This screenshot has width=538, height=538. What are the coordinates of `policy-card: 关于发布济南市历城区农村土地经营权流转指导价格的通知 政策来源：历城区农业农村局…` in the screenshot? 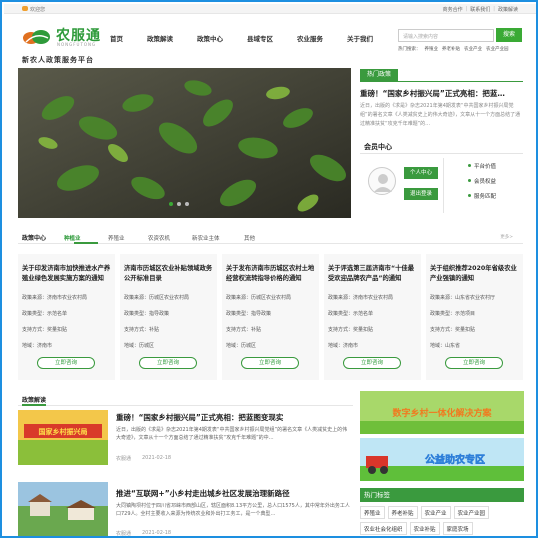 It's located at (270, 317).